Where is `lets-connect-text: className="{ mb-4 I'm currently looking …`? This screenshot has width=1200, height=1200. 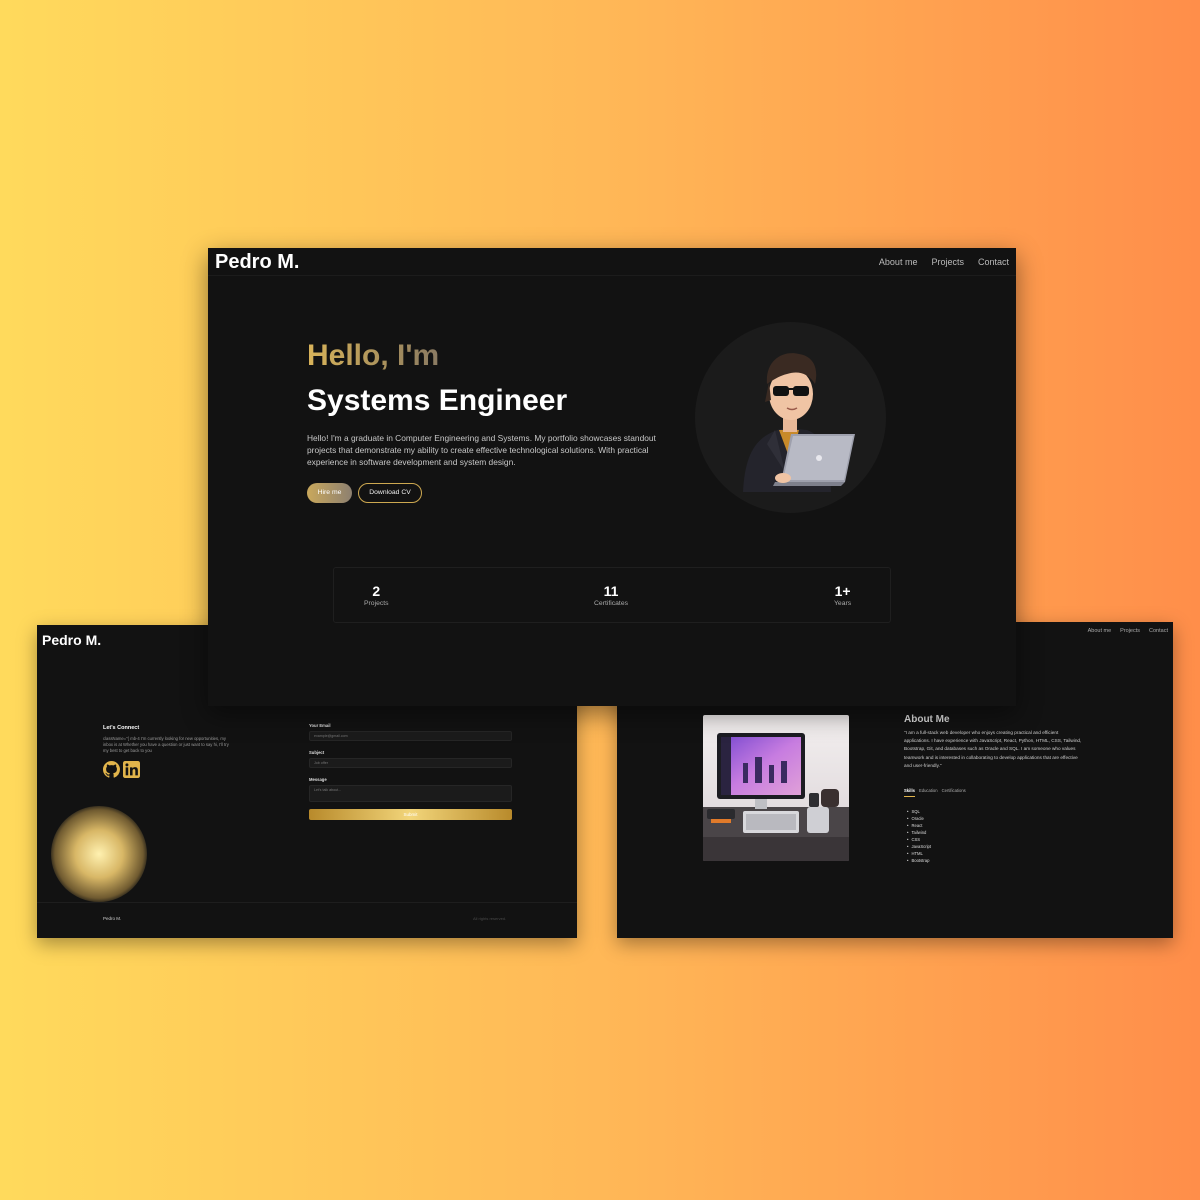
lets-connect-text: className="{ mb-4 I'm currently looking … is located at coordinates (166, 744).